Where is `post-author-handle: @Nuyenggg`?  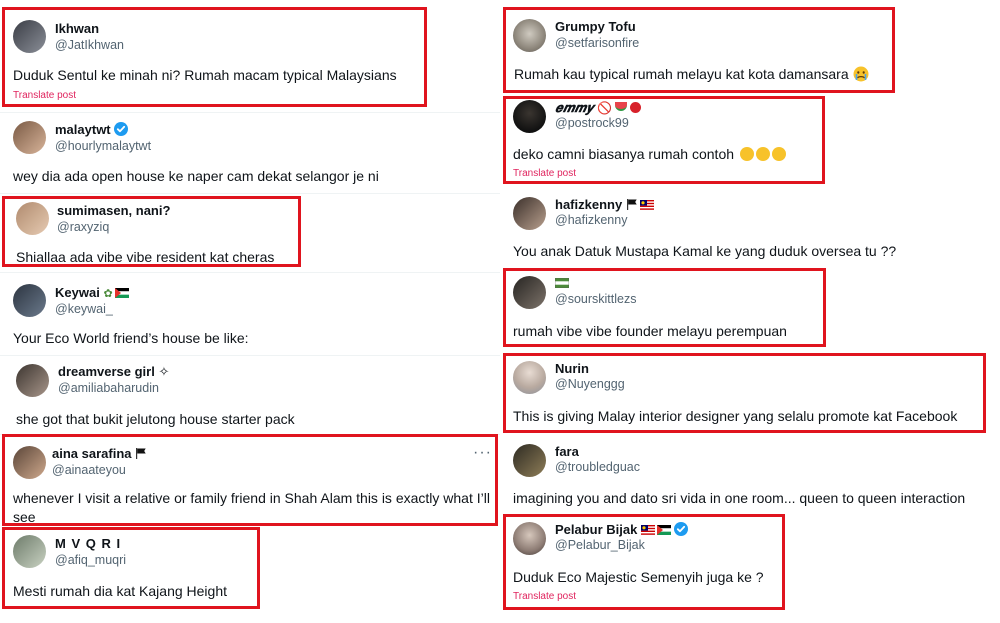 post-author-handle: @Nuyenggg is located at coordinates (590, 384).